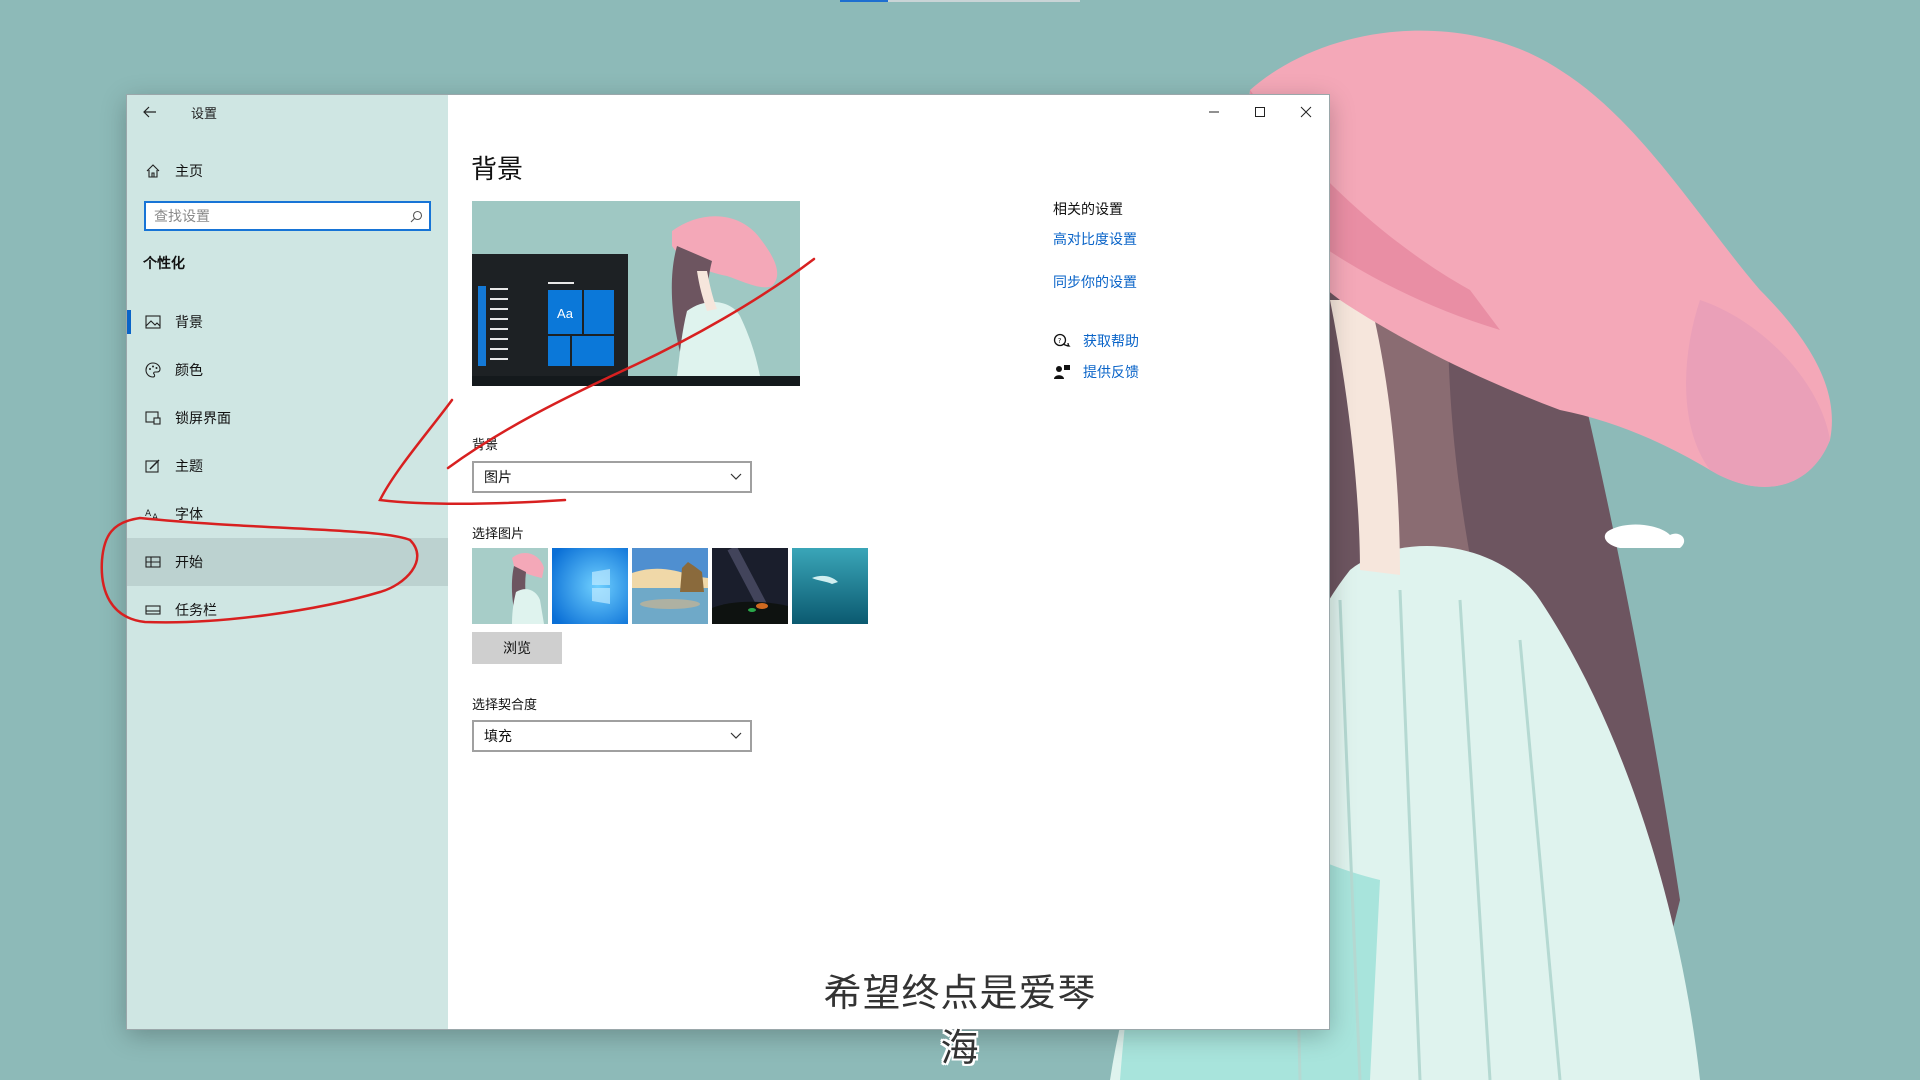 This screenshot has height=1080, width=1920. I want to click on preview-start-menu: Aa, so click(550, 315).